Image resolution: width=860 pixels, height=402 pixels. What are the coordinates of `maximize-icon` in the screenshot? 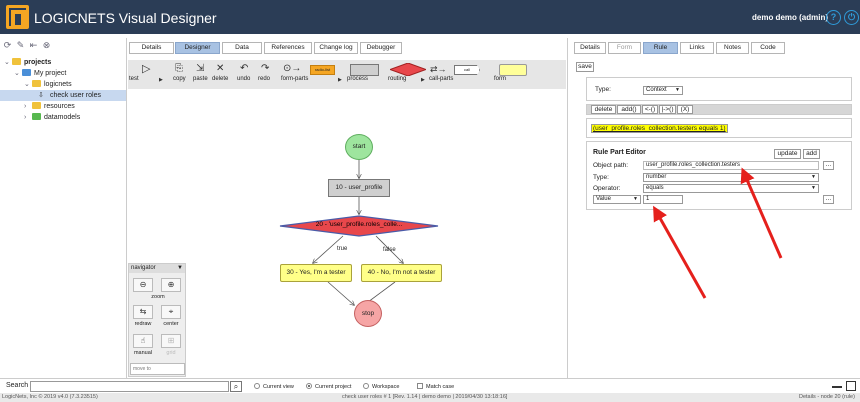 It's located at (851, 386).